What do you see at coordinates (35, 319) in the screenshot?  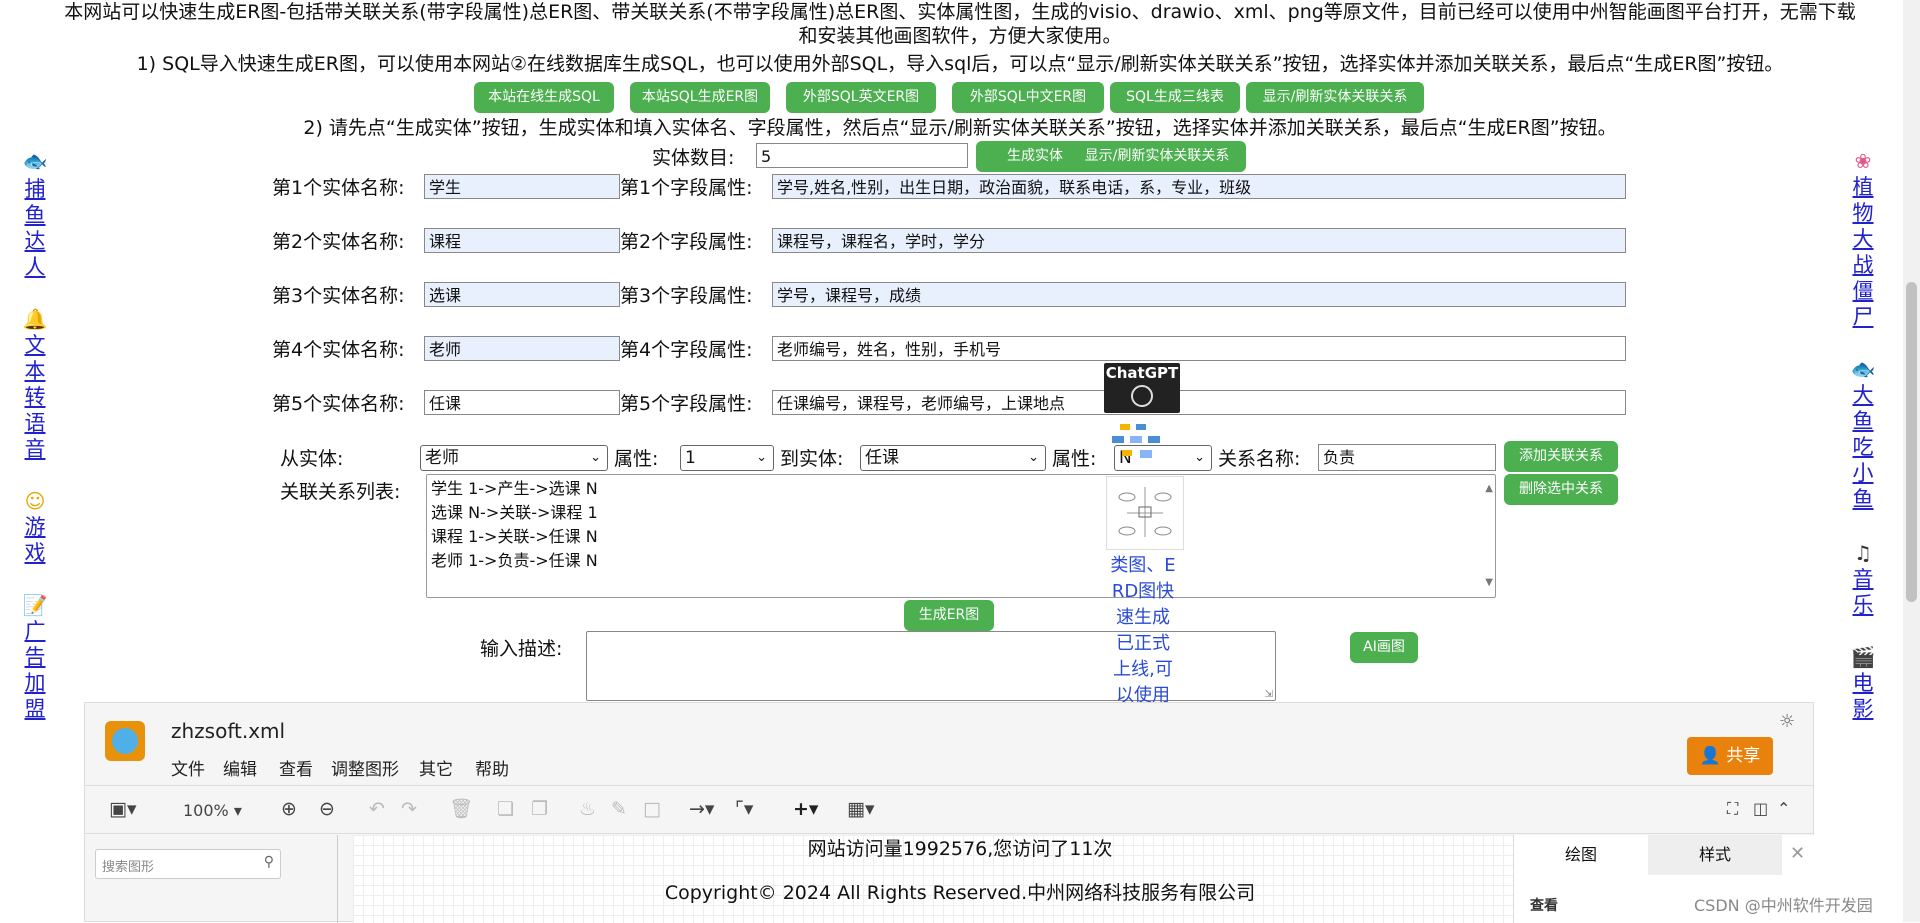 I see `bell-icon: 🔔` at bounding box center [35, 319].